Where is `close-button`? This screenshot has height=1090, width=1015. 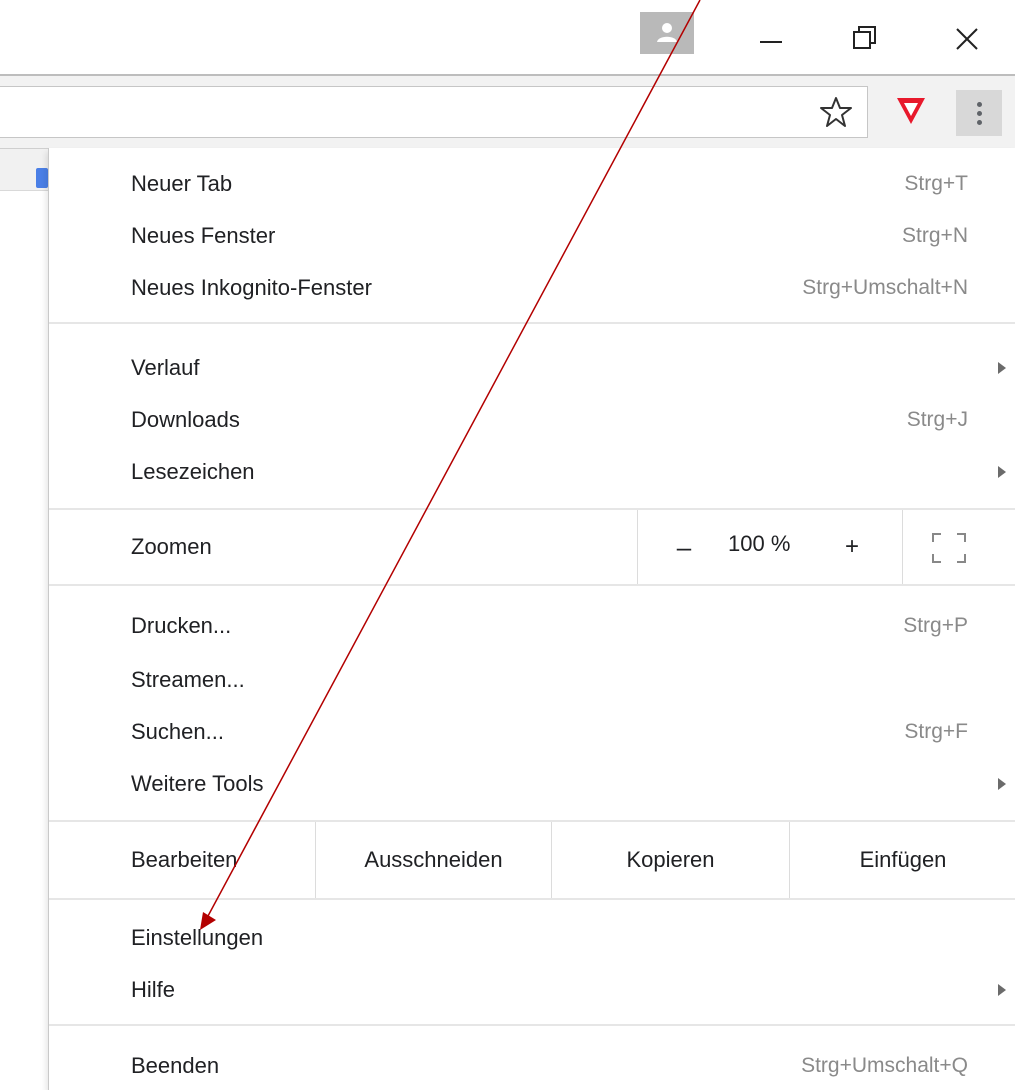
close-button is located at coordinates (967, 39).